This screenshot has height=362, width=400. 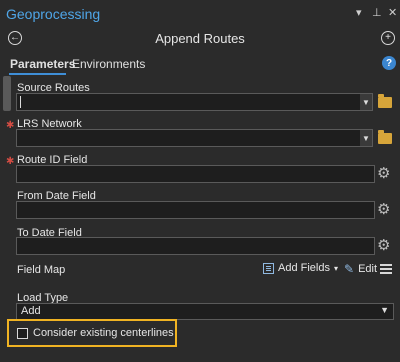 I want to click on text-caret, so click(x=20, y=102).